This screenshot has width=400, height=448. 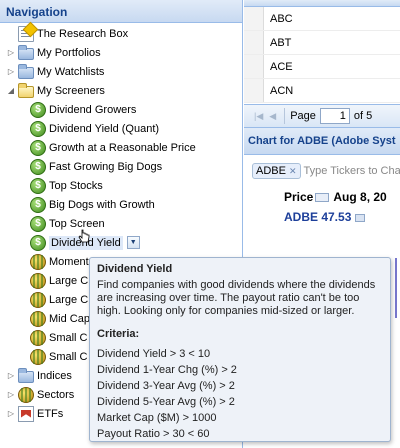 I want to click on ticker-cell: ABT, so click(x=281, y=42).